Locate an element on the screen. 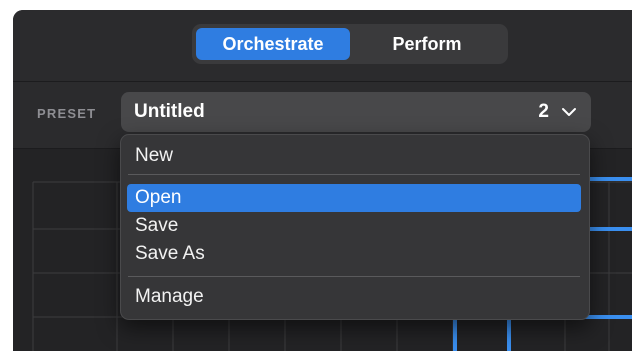  menu-item-new: New is located at coordinates (354, 156).